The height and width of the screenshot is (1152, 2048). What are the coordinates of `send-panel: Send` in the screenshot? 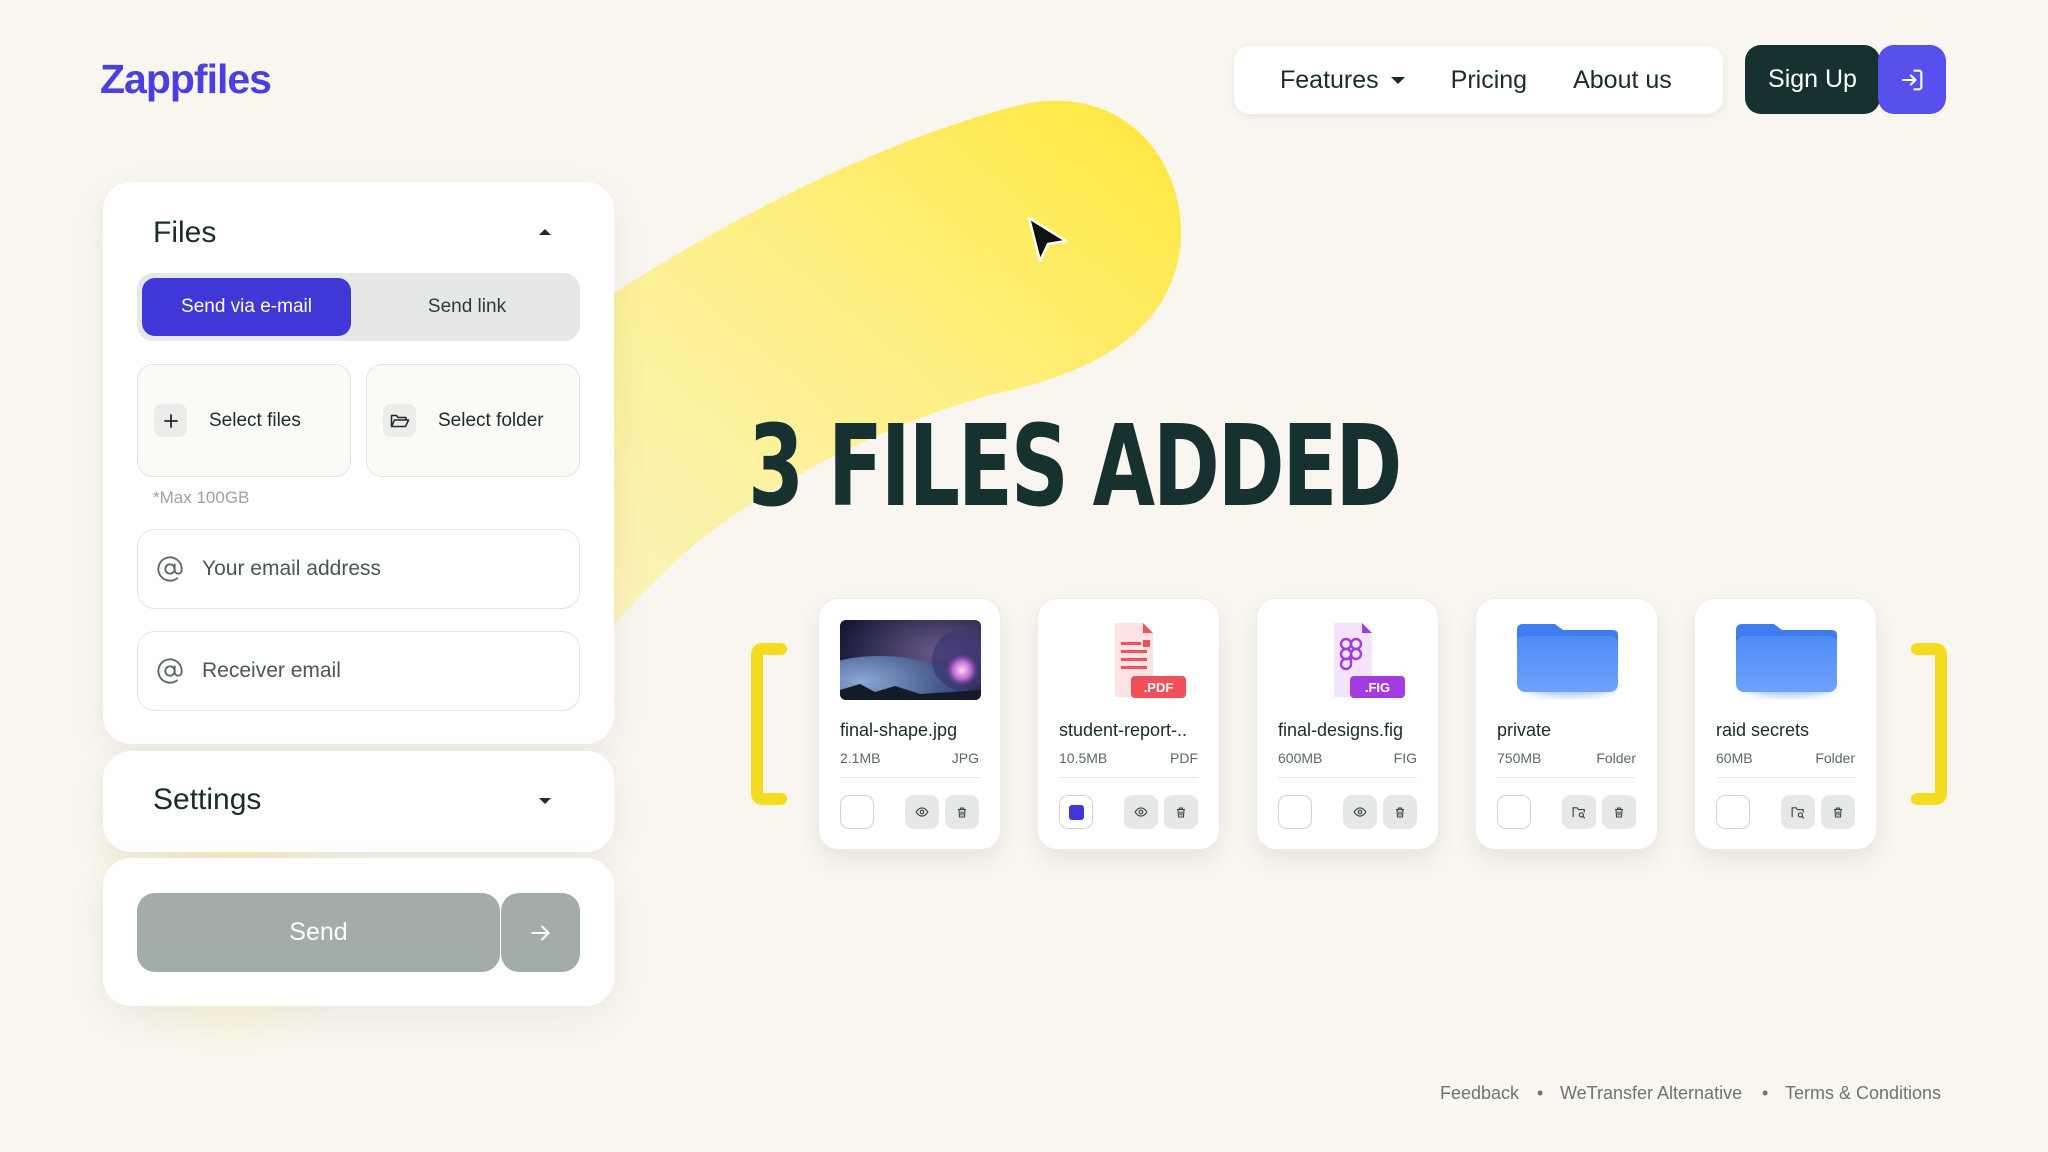 It's located at (358, 932).